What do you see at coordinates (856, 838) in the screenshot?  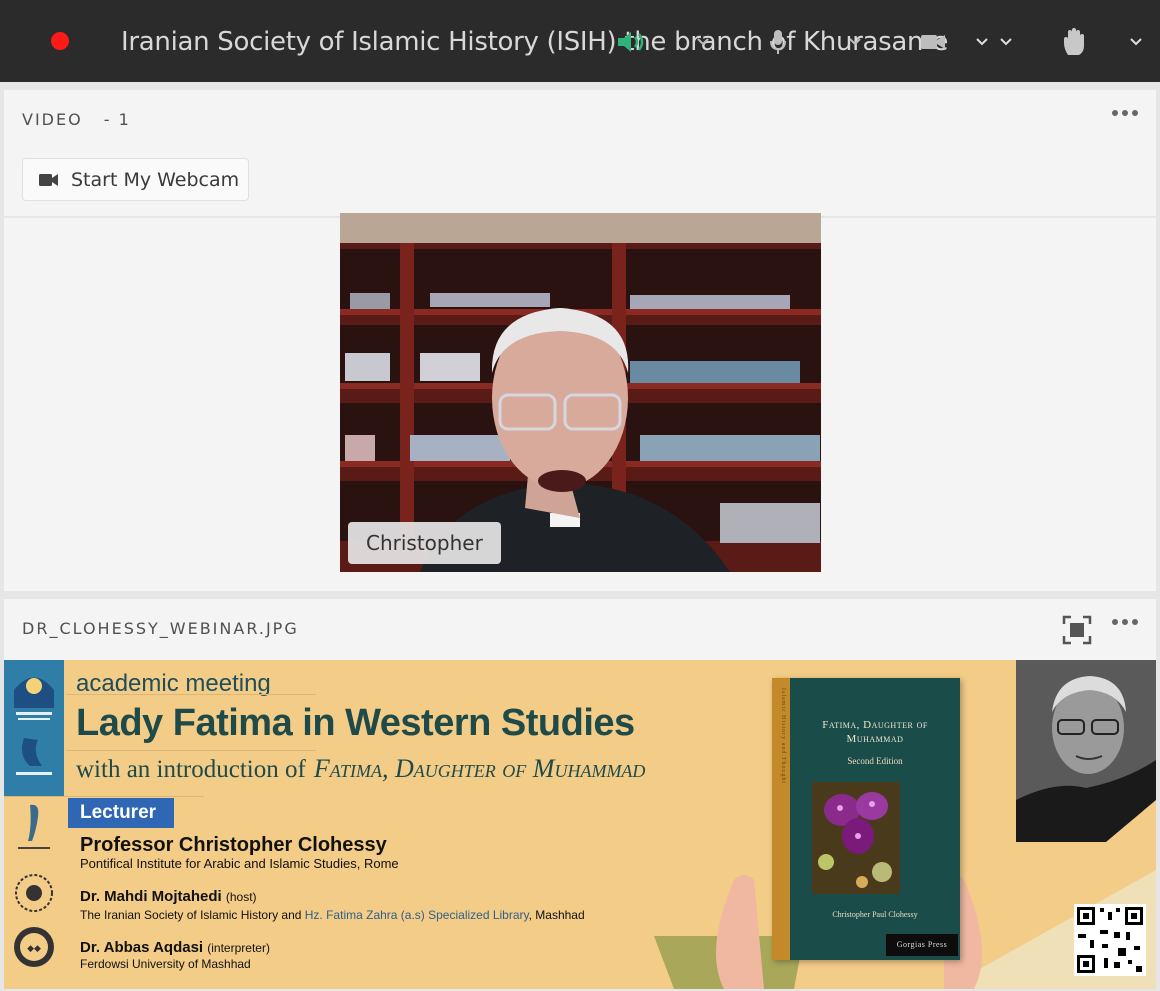 I see `book-cover-art` at bounding box center [856, 838].